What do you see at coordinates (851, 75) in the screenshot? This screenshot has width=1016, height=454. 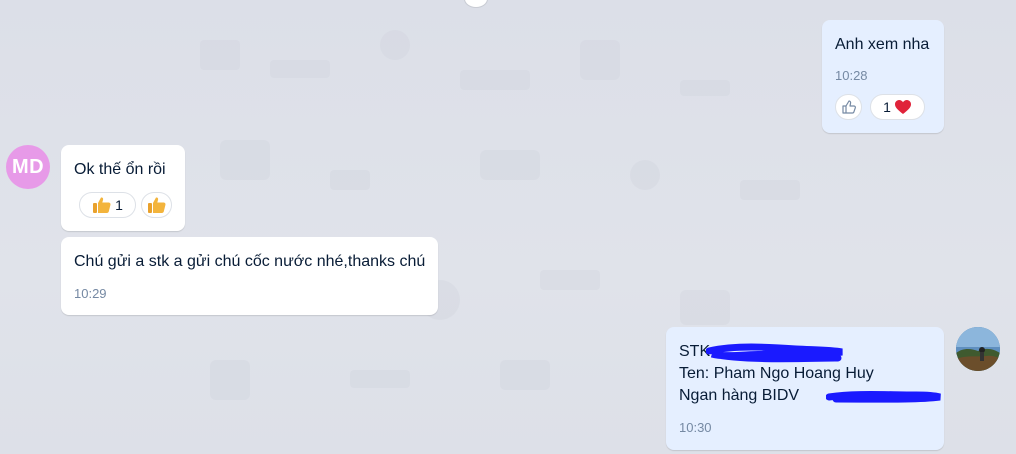 I see `message-time: 10:28` at bounding box center [851, 75].